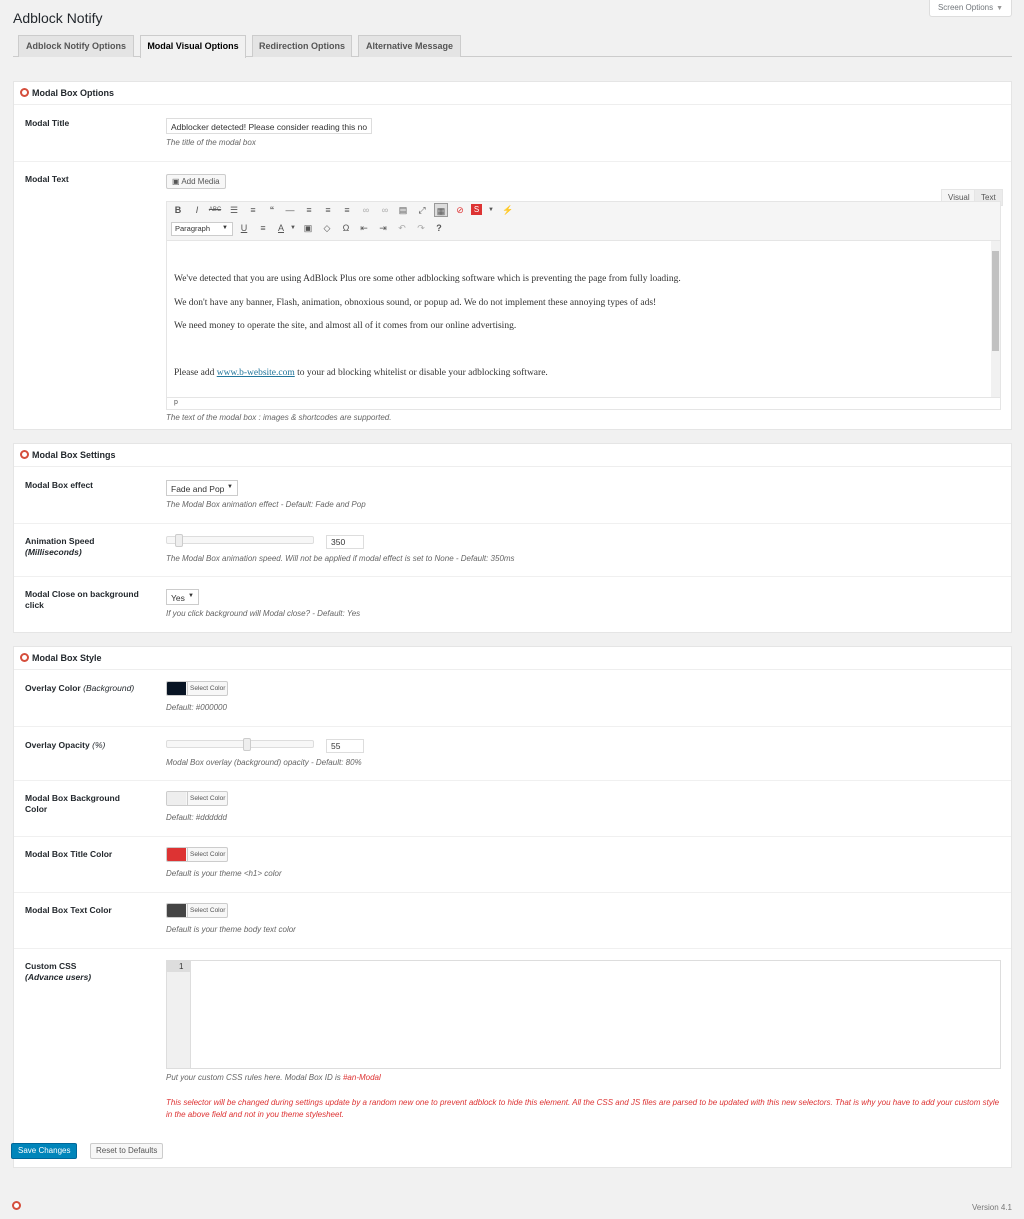 This screenshot has height=1219, width=1024. What do you see at coordinates (197, 210) in the screenshot?
I see `italic-icon: I` at bounding box center [197, 210].